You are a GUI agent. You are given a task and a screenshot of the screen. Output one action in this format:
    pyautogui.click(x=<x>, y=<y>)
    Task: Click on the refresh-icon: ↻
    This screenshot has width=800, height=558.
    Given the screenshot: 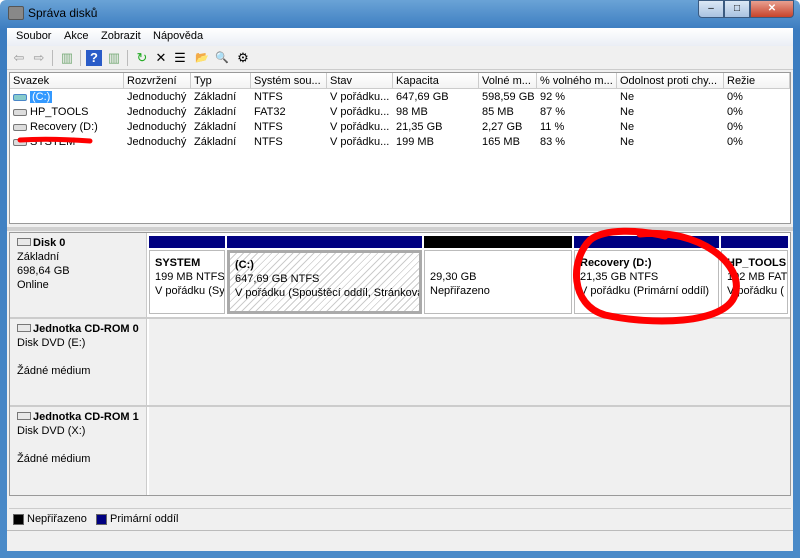 What is the action you would take?
    pyautogui.click(x=142, y=58)
    